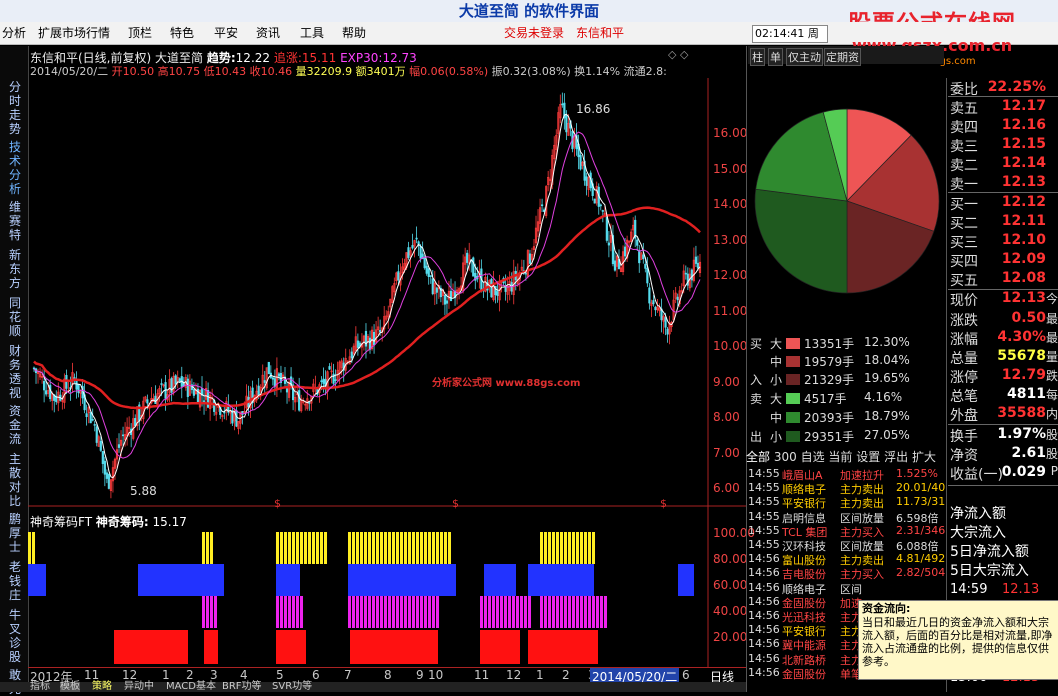 The width and height of the screenshot is (1058, 696). Describe the element at coordinates (16, 269) in the screenshot. I see `vtab-new-oriental: 新东方` at that location.